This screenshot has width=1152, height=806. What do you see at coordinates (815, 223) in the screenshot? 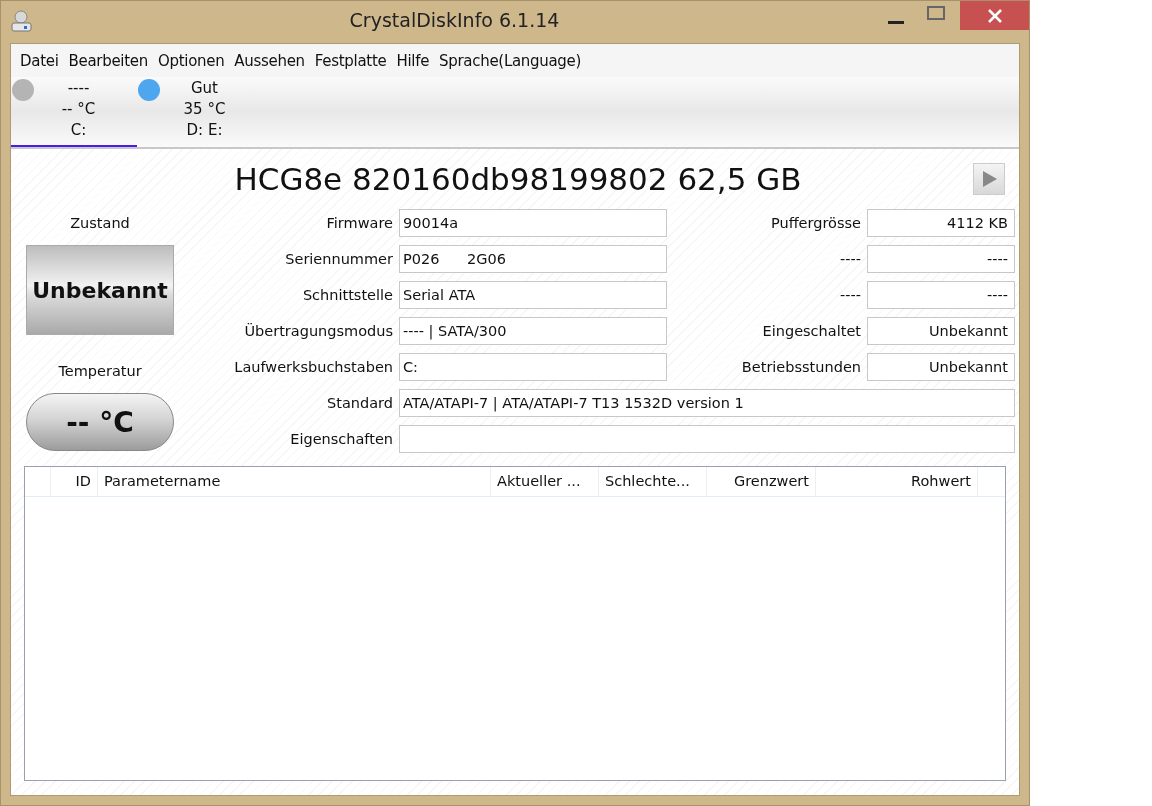
I see `field-label: Puffergrösse` at bounding box center [815, 223].